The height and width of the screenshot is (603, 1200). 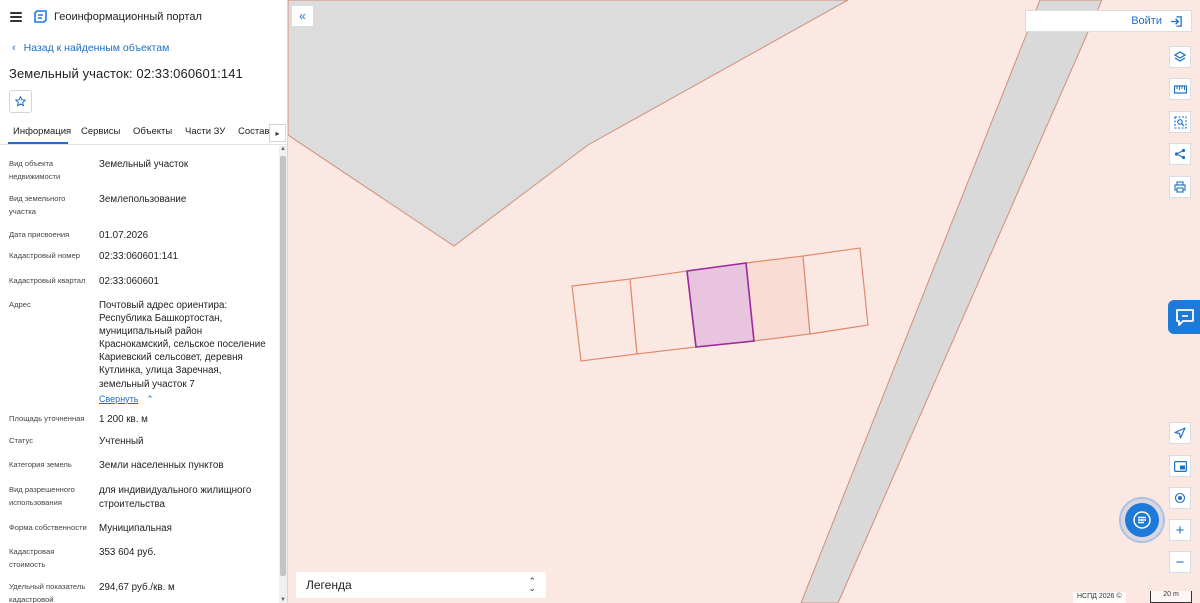 I want to click on panel-scrollbar: ▲ ▼, so click(x=283, y=374).